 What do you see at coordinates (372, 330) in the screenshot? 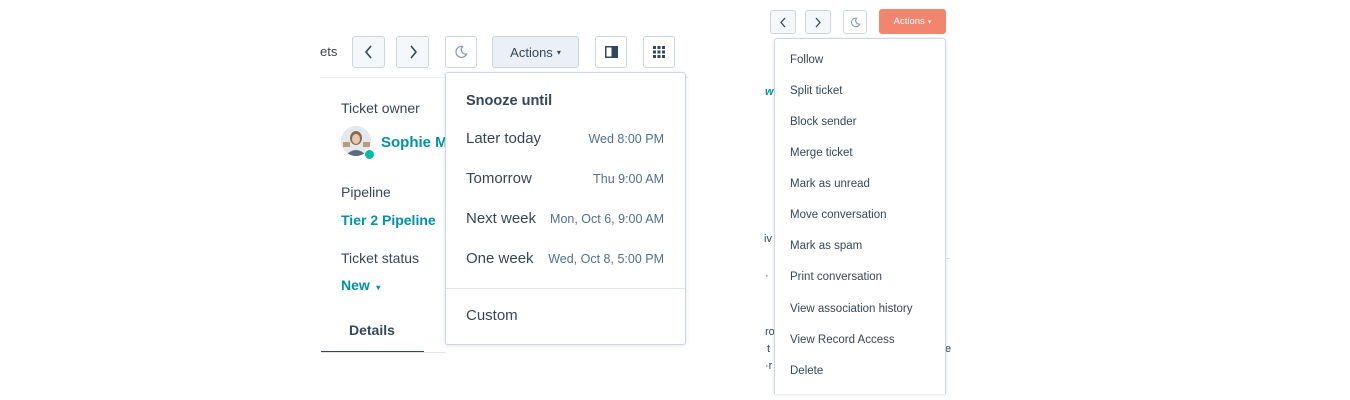
I see `tab-details: Details` at bounding box center [372, 330].